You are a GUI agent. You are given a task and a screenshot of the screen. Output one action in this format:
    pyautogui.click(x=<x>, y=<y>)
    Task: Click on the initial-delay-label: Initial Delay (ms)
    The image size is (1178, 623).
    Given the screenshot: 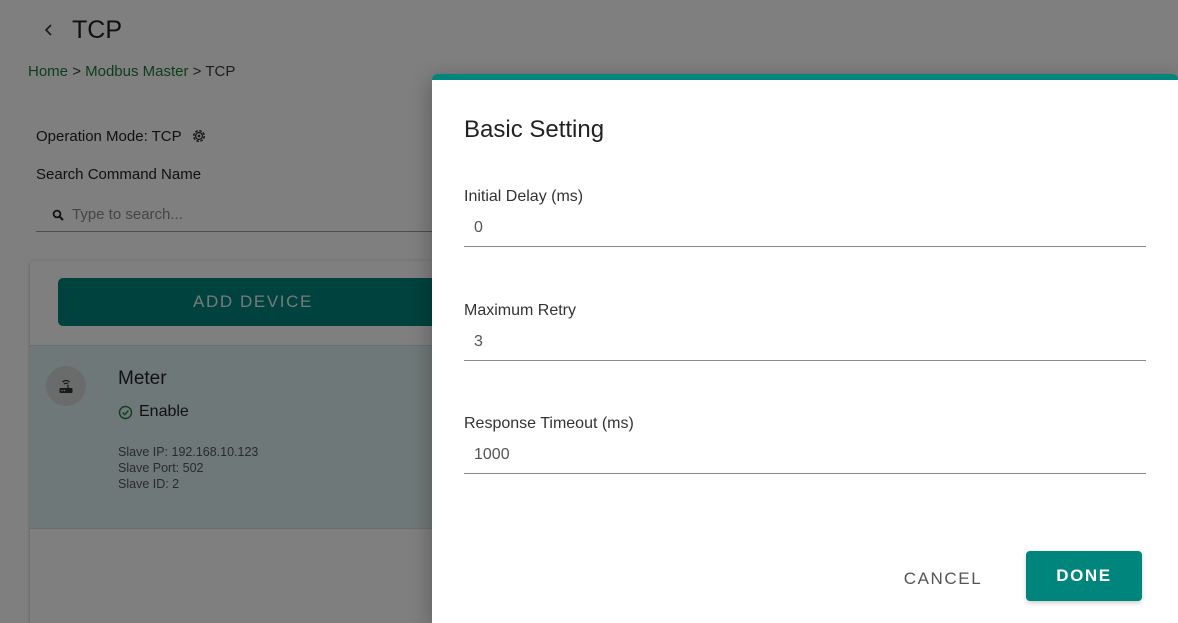 What is the action you would take?
    pyautogui.click(x=524, y=196)
    